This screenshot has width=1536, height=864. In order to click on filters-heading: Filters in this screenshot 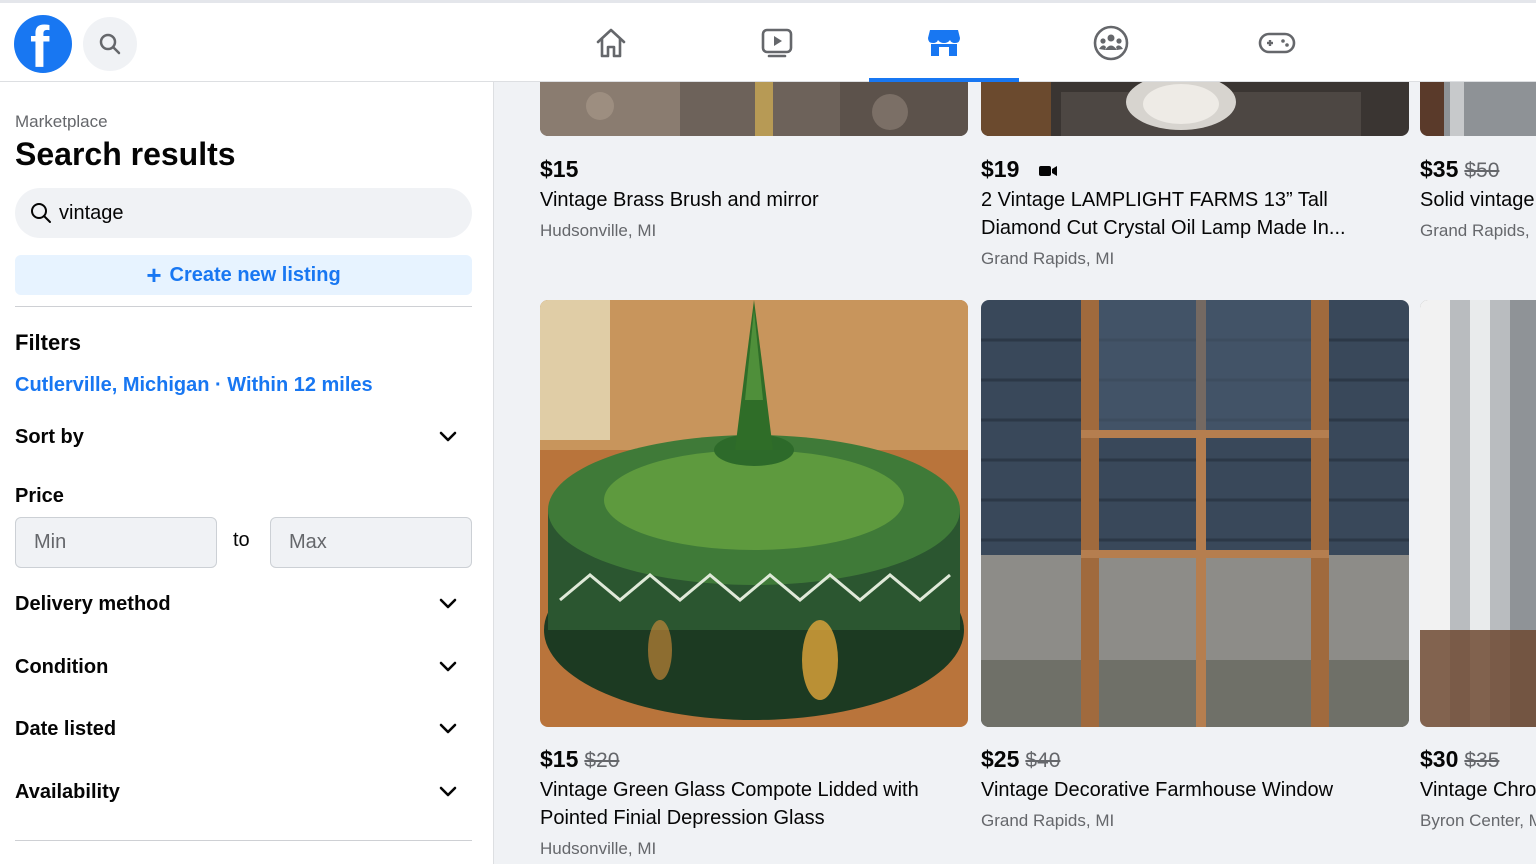, I will do `click(48, 342)`.